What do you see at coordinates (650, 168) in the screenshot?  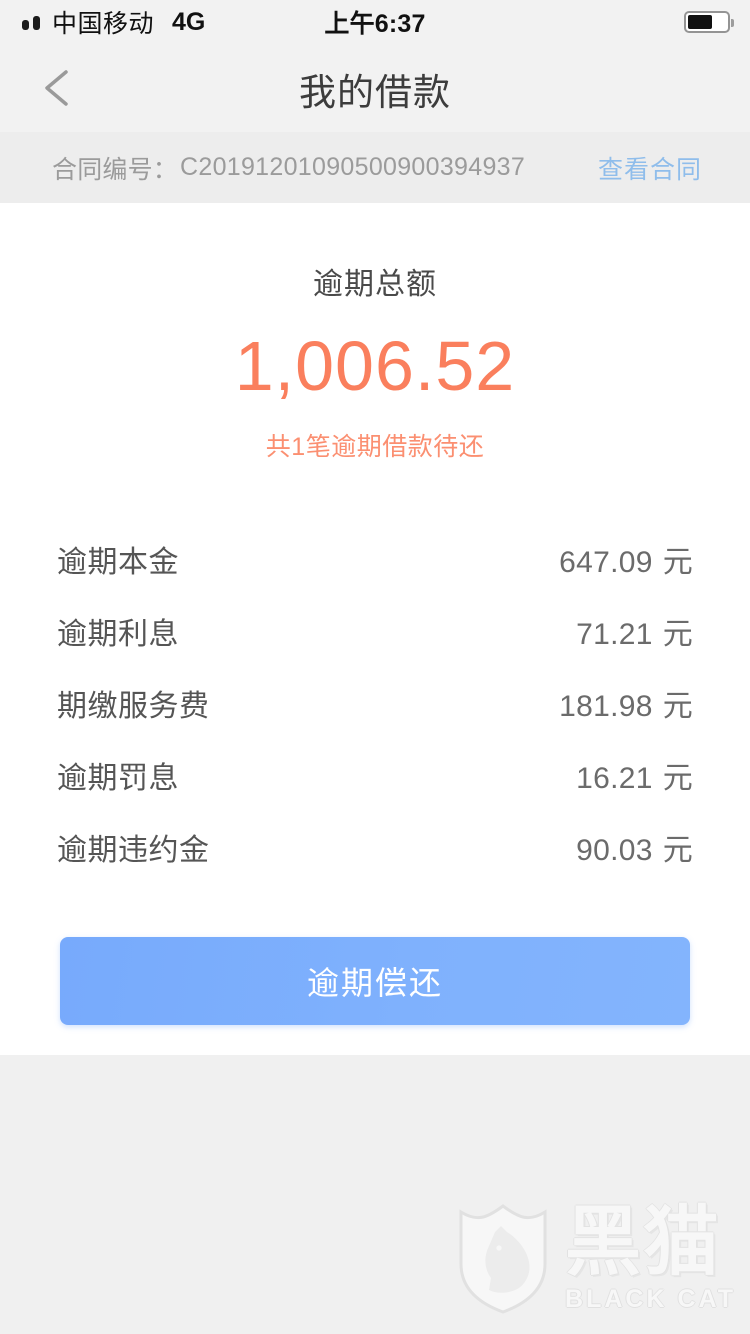 I see `view-contract-link: 查看合同` at bounding box center [650, 168].